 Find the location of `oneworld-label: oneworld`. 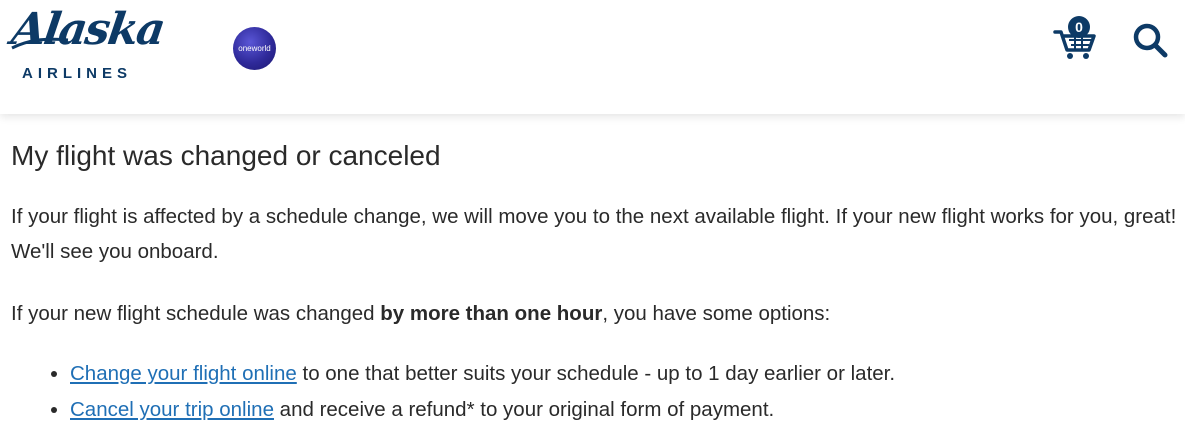

oneworld-label: oneworld is located at coordinates (254, 48).